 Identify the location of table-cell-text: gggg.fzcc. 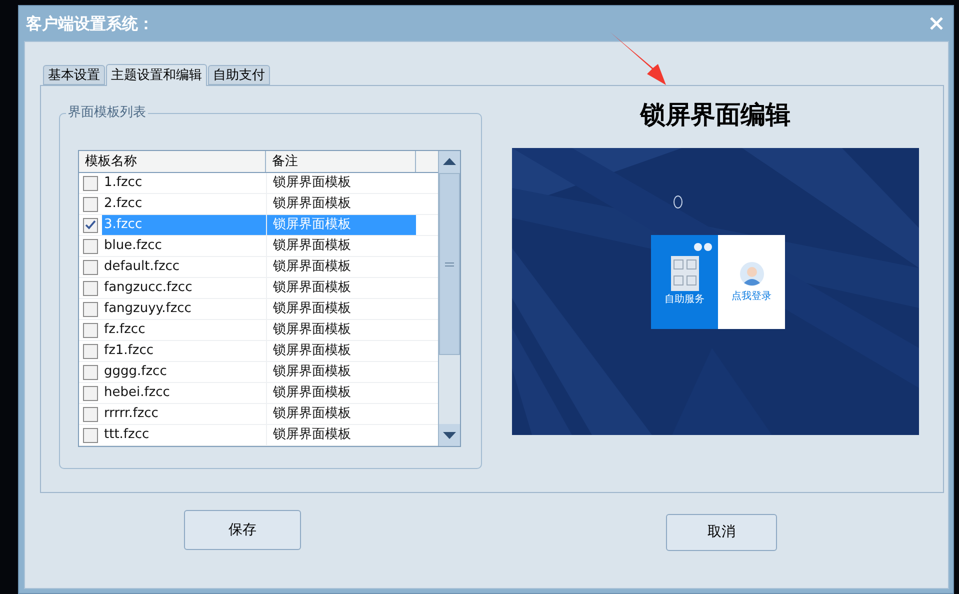
(135, 372).